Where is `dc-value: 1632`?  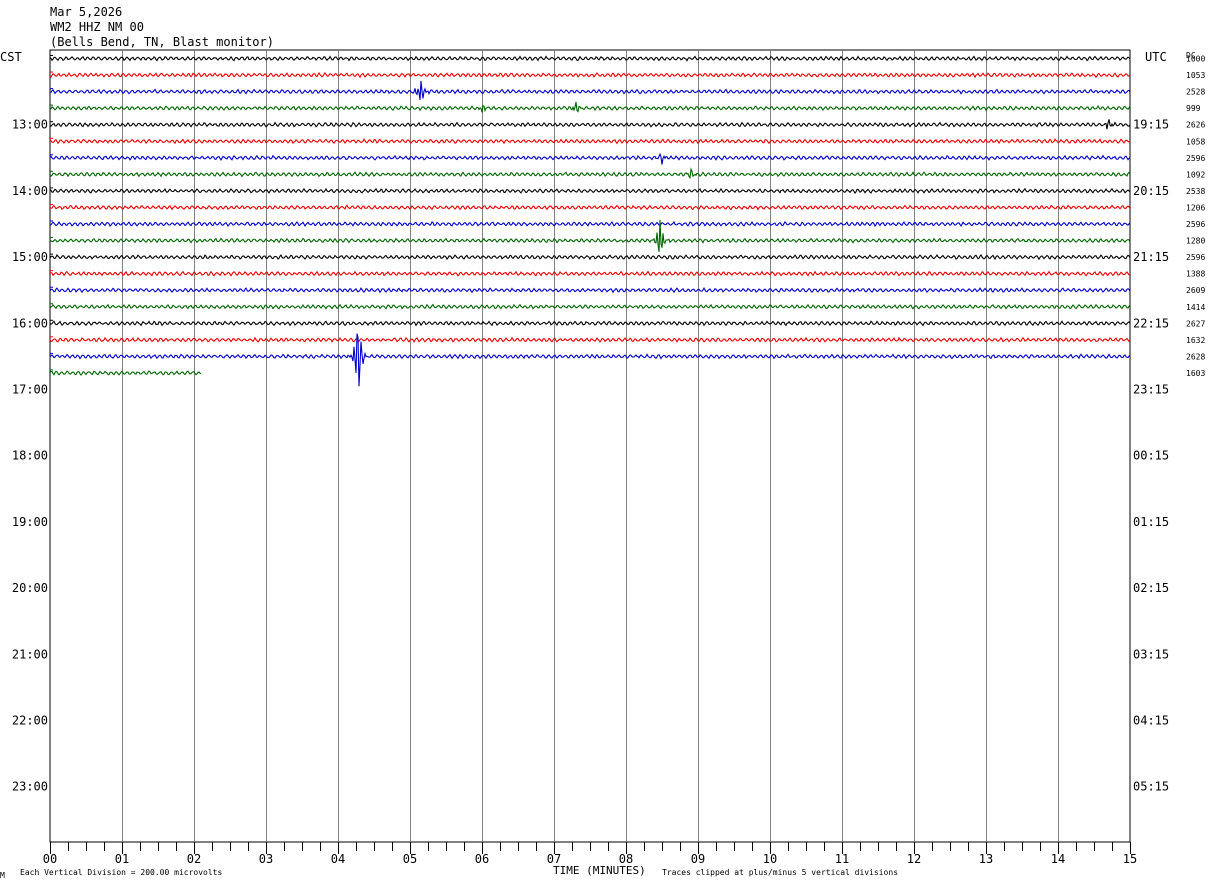 dc-value: 1632 is located at coordinates (1195, 340).